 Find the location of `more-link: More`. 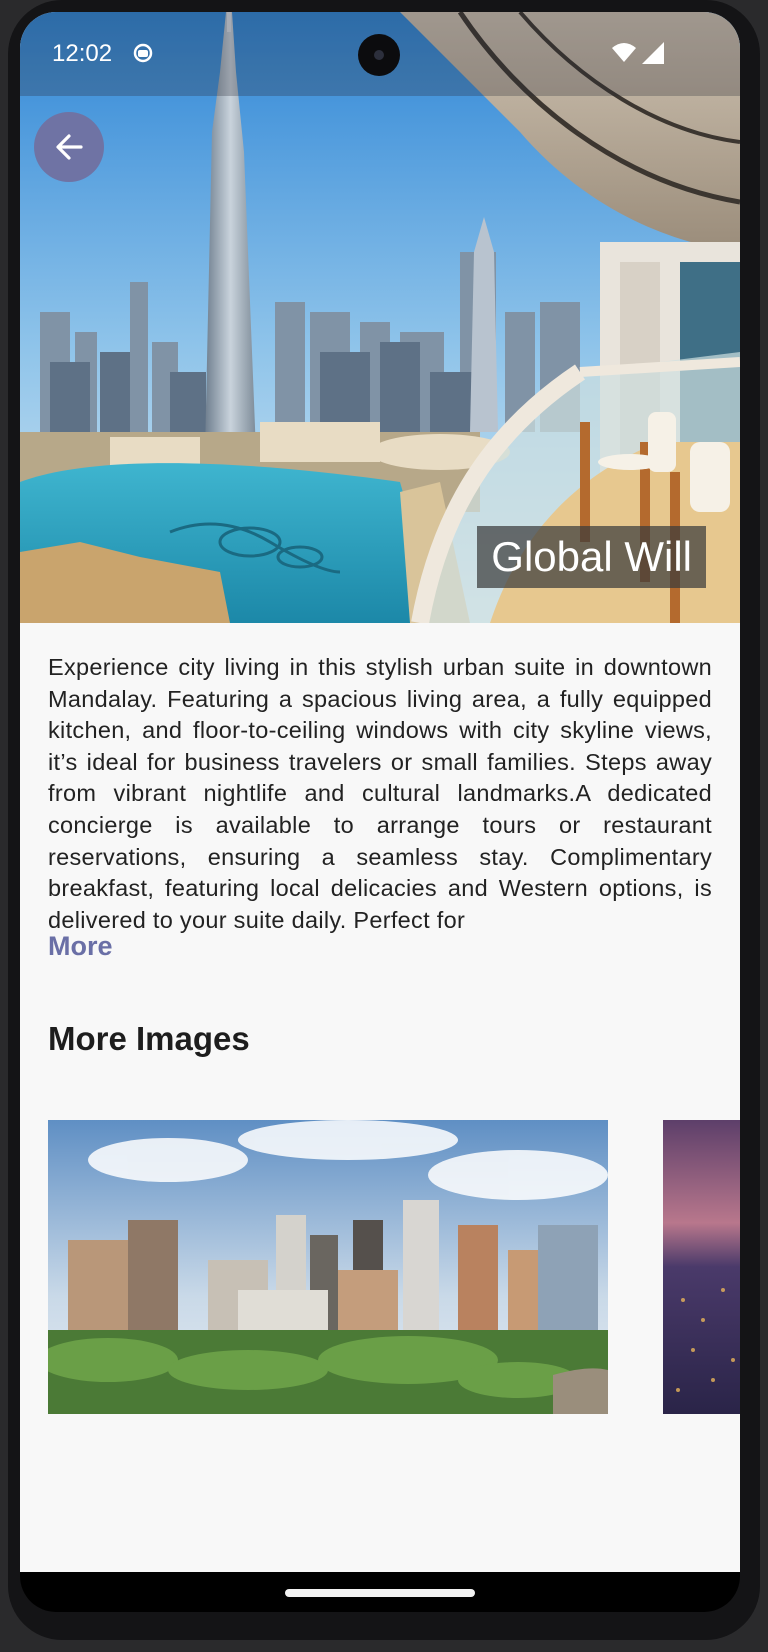

more-link: More is located at coordinates (80, 946).